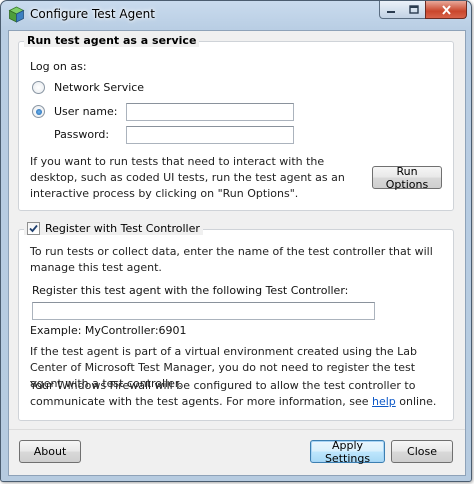 The height and width of the screenshot is (484, 474). Describe the element at coordinates (422, 451) in the screenshot. I see `close-button: Close` at that location.